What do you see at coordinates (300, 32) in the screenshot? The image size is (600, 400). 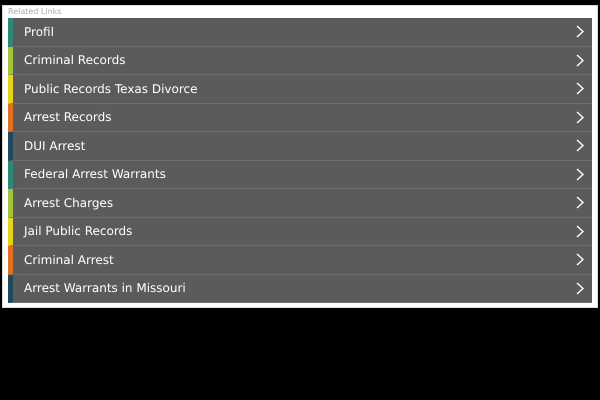 I see `link-row: Profil` at bounding box center [300, 32].